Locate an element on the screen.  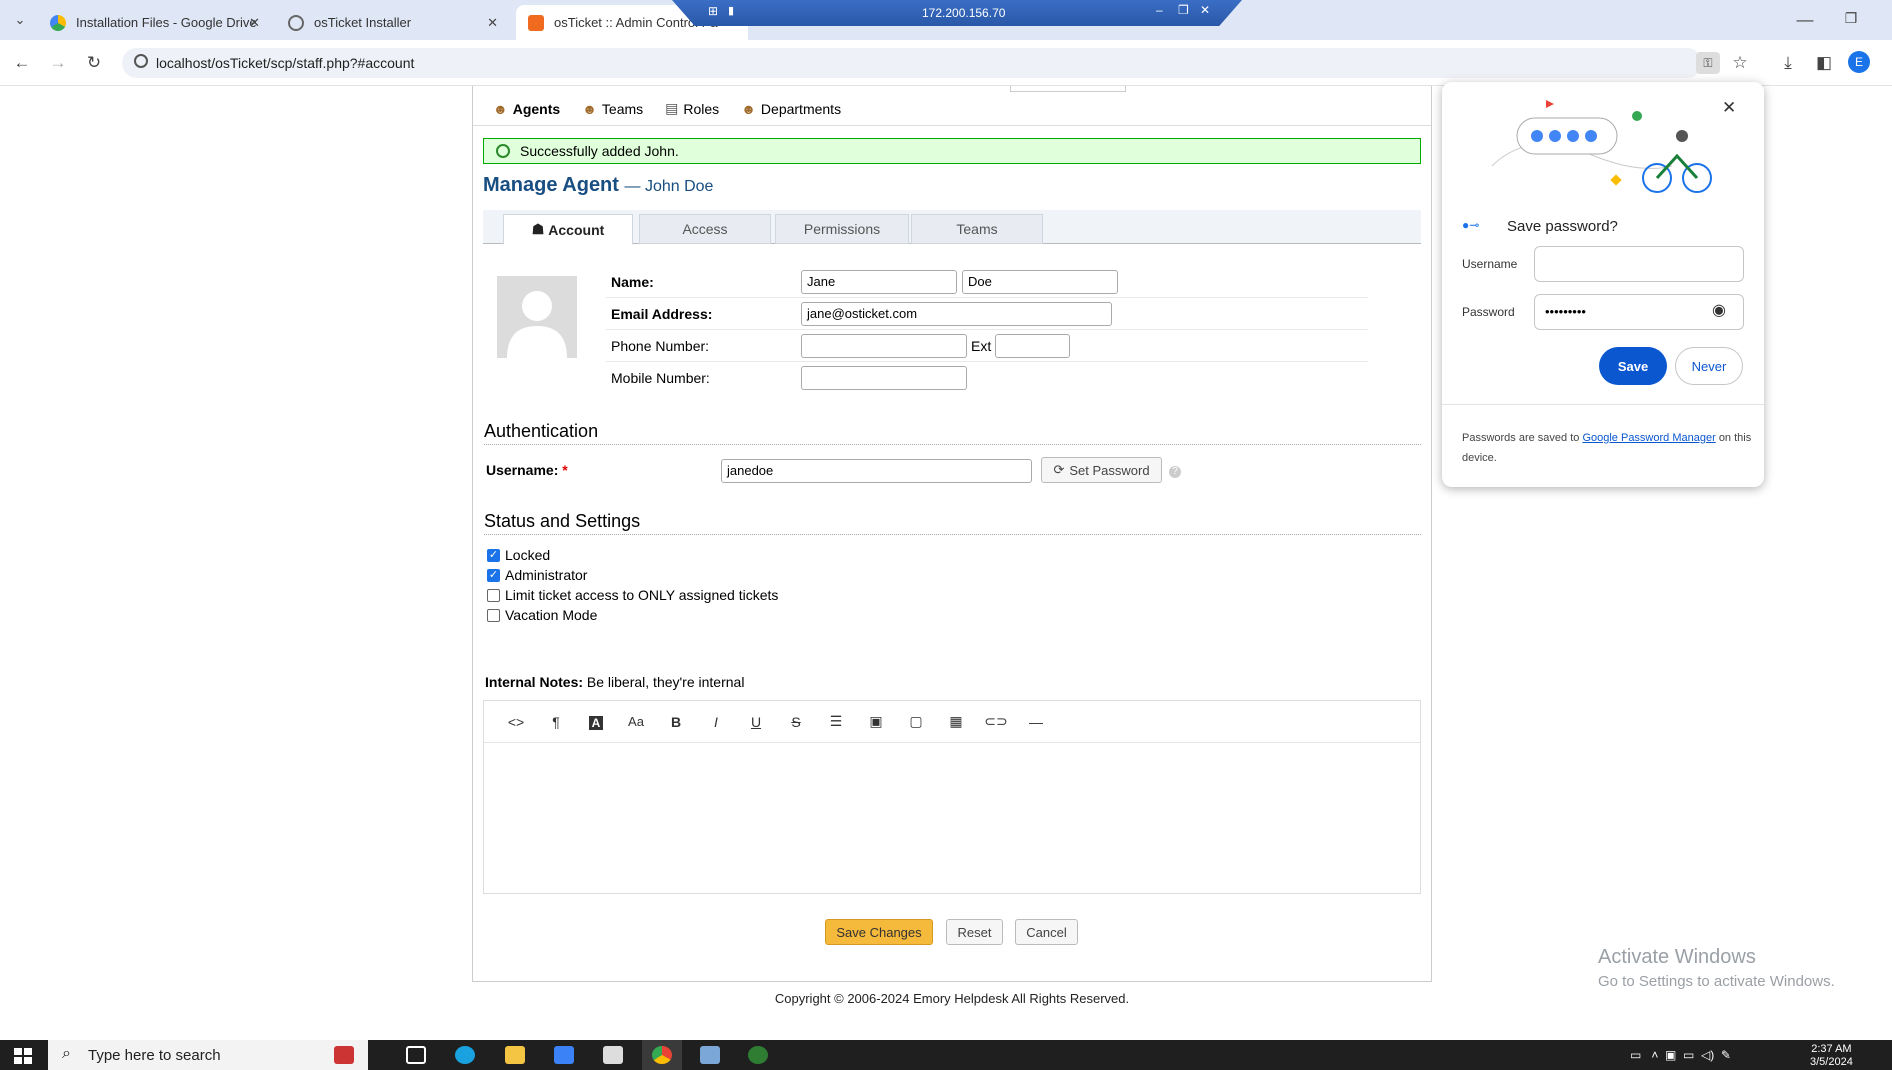
save-password-button: Save is located at coordinates (1633, 366).